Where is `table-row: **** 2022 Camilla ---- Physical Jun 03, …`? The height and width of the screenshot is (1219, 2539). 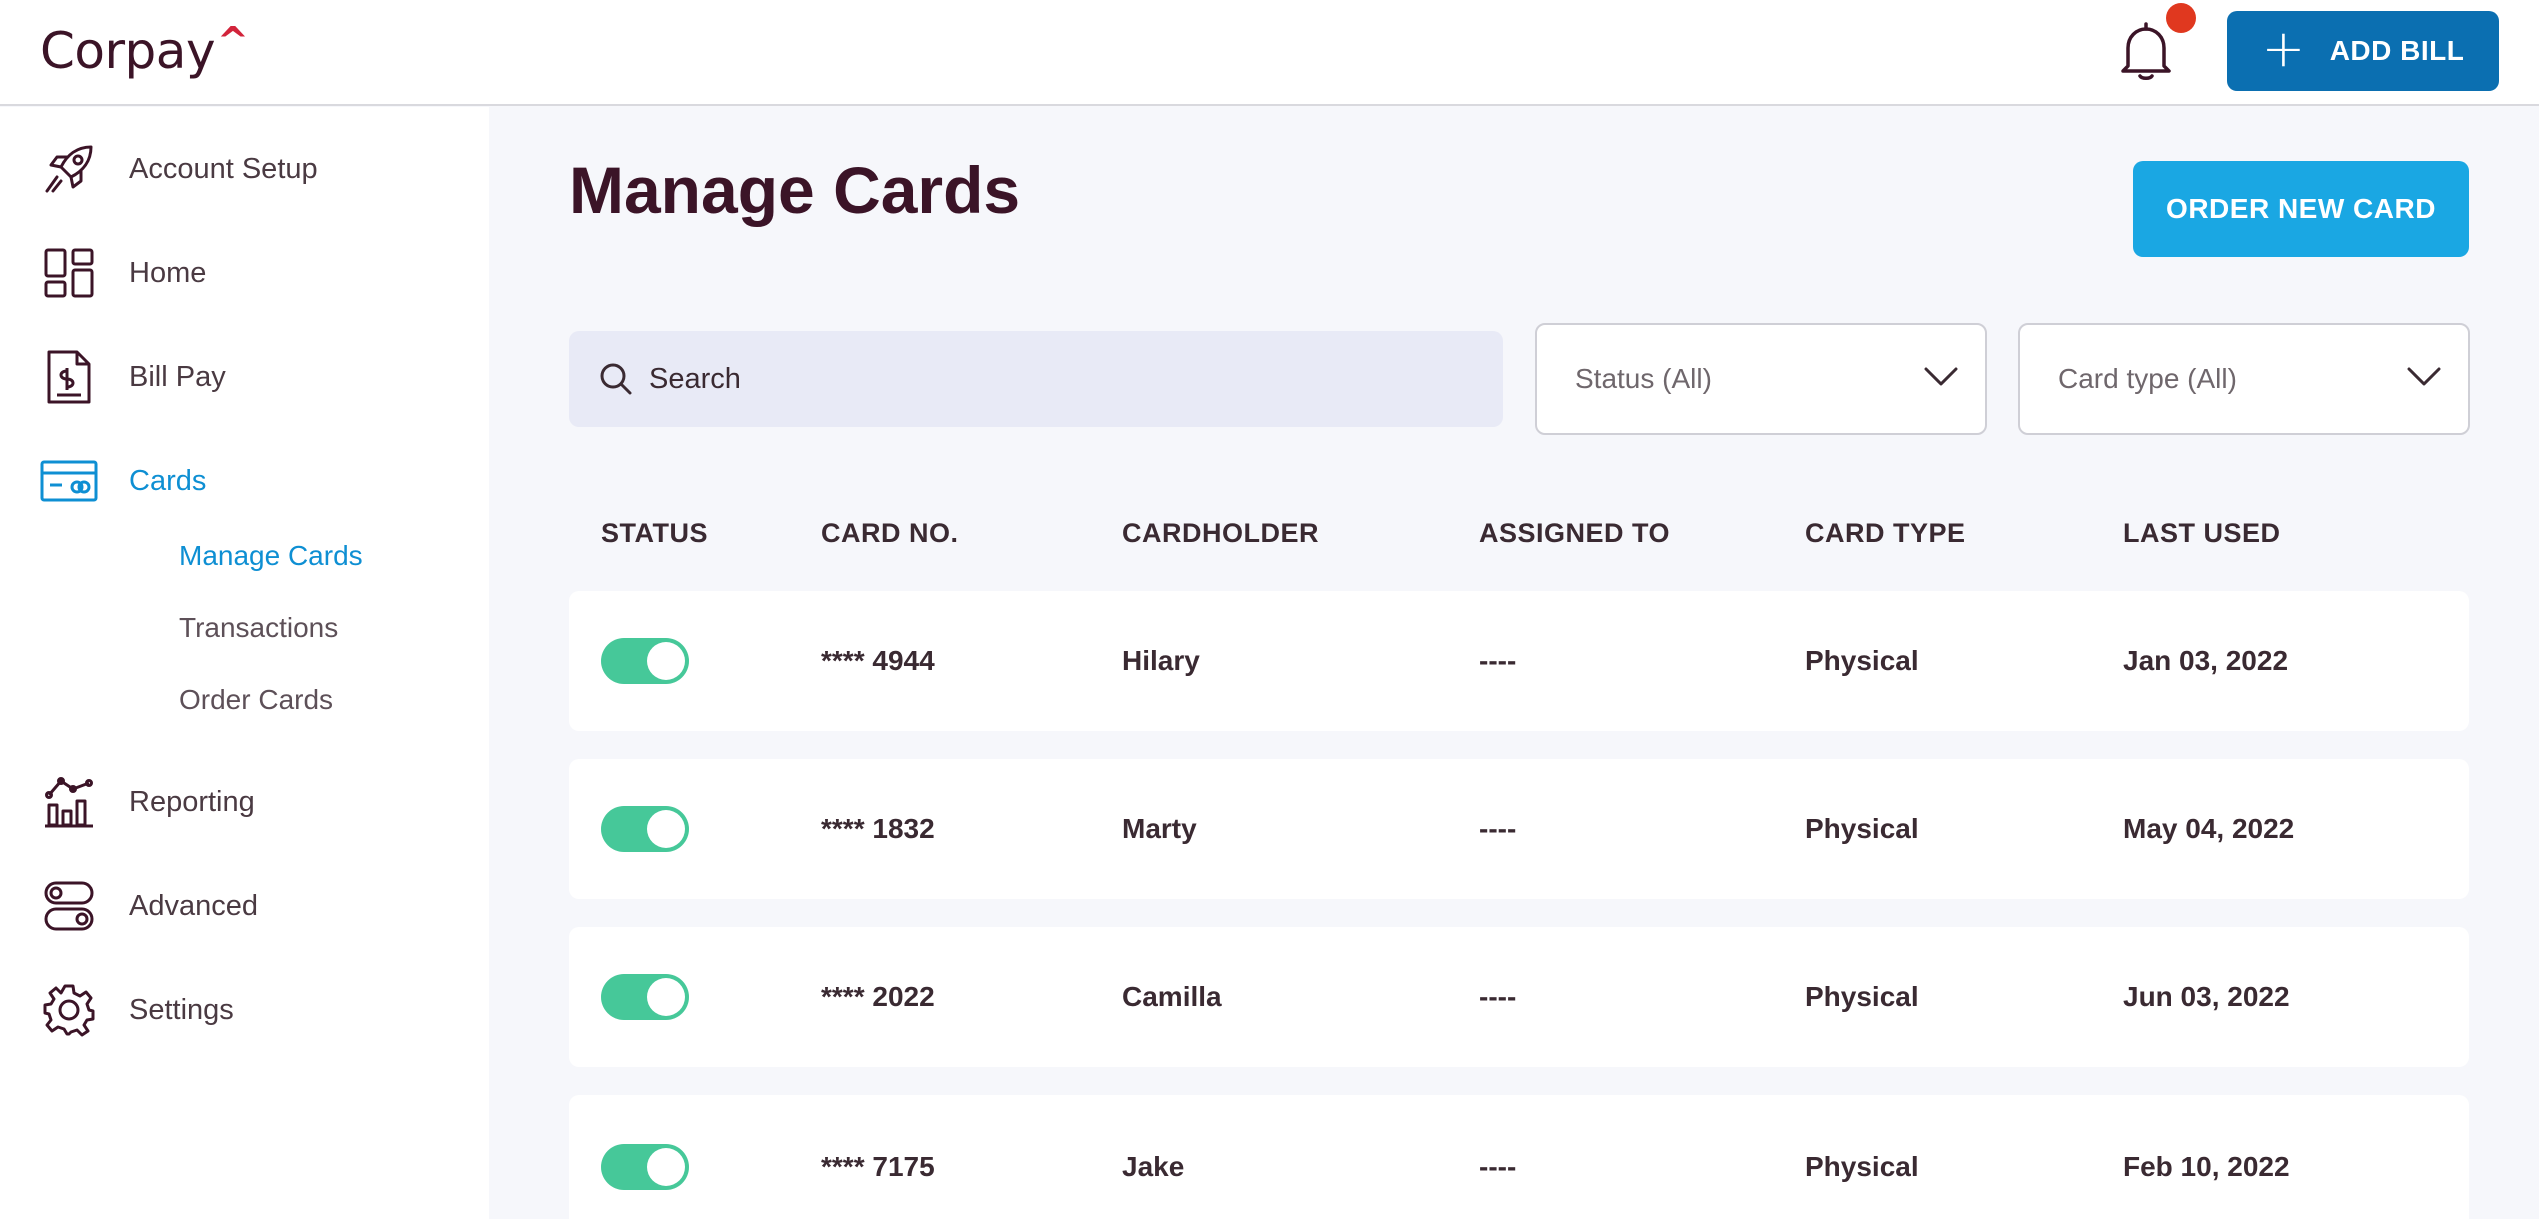 table-row: **** 2022 Camilla ---- Physical Jun 03, … is located at coordinates (1519, 997).